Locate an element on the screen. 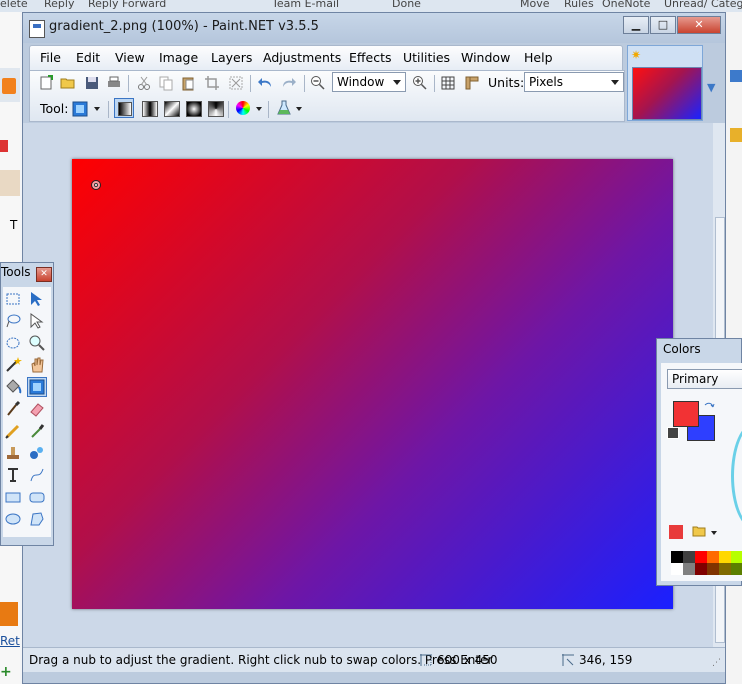 The height and width of the screenshot is (684, 742). minimize-button: ▁ is located at coordinates (636, 25).